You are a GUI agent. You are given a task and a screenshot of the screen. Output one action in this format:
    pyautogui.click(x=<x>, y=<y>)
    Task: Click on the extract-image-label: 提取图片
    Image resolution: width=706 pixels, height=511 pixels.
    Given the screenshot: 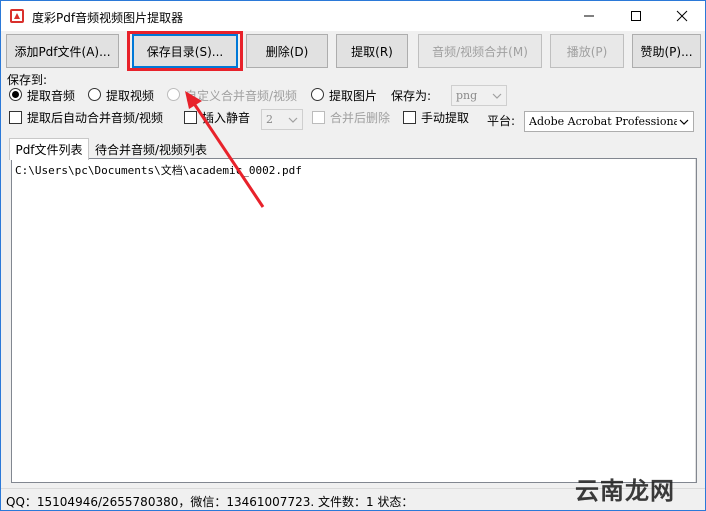 What is the action you would take?
    pyautogui.click(x=353, y=95)
    